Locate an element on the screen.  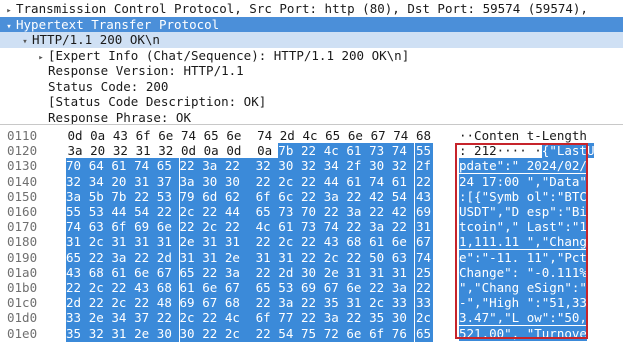
hex-byte: 0a is located at coordinates (98, 136).